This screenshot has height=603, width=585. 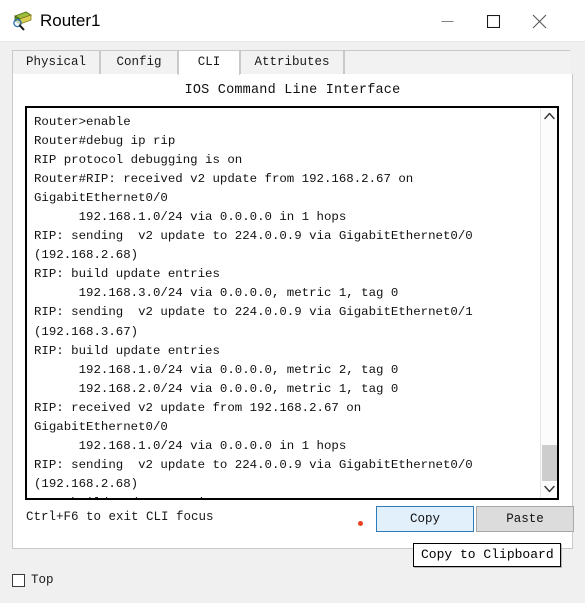 I want to click on scrollbar-track, so click(x=549, y=307).